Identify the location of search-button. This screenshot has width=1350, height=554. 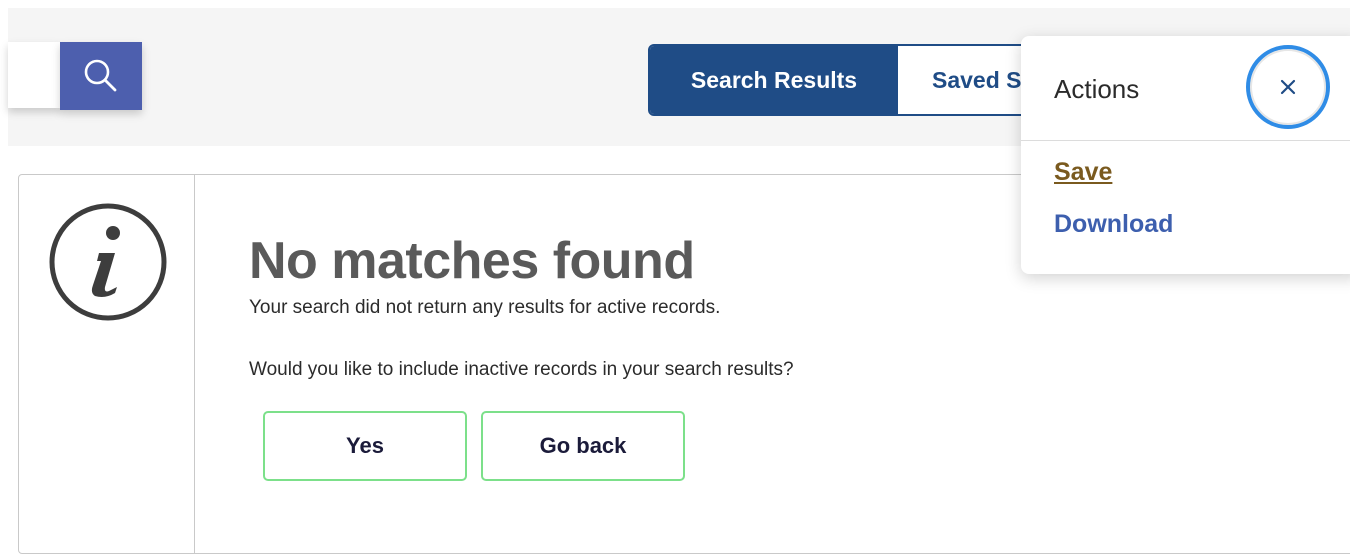
(101, 76).